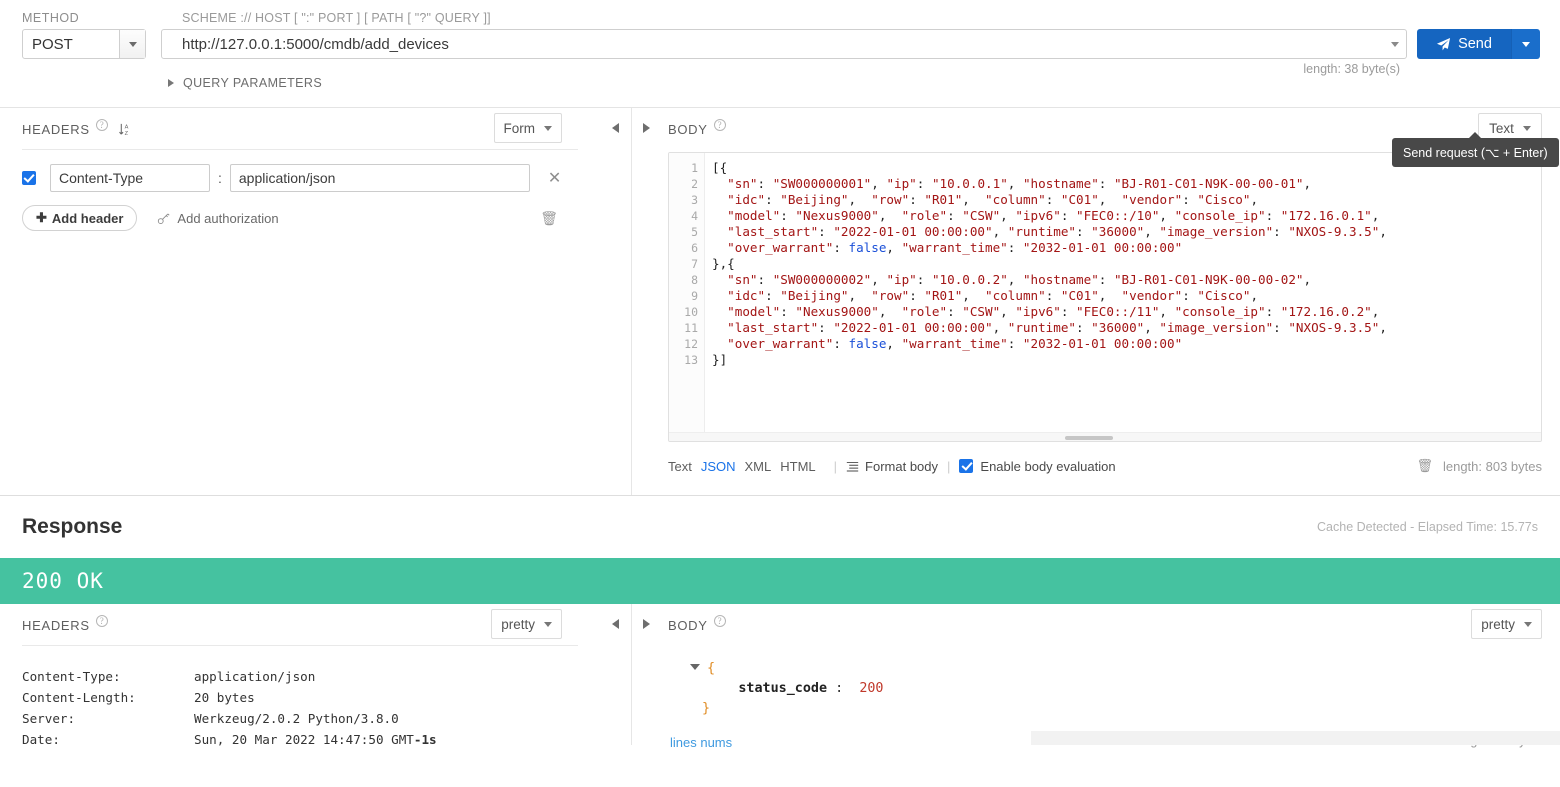 The image size is (1560, 787). What do you see at coordinates (1112, 625) in the screenshot?
I see `response-body-header: BODY ? pretty` at bounding box center [1112, 625].